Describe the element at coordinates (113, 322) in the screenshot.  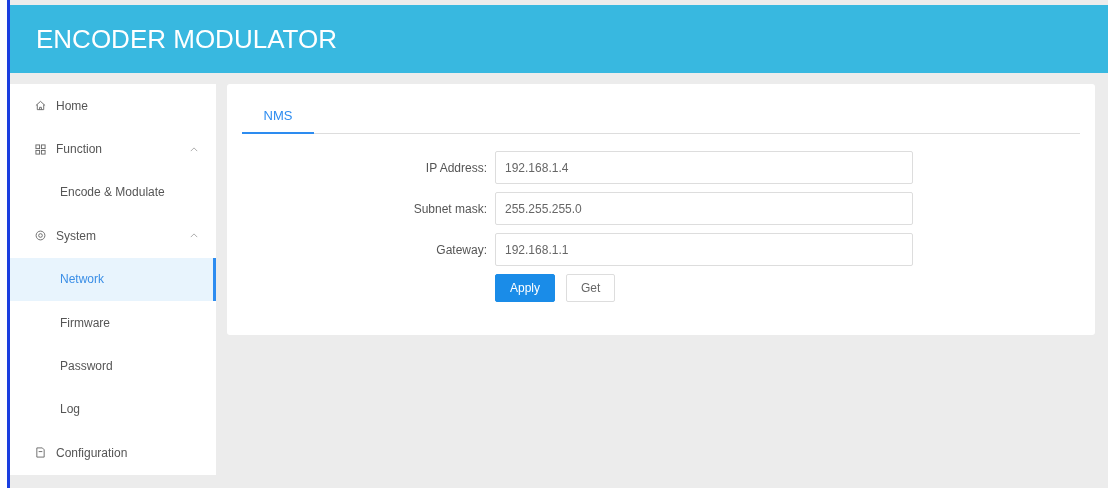
I see `menu-item: Firmware` at that location.